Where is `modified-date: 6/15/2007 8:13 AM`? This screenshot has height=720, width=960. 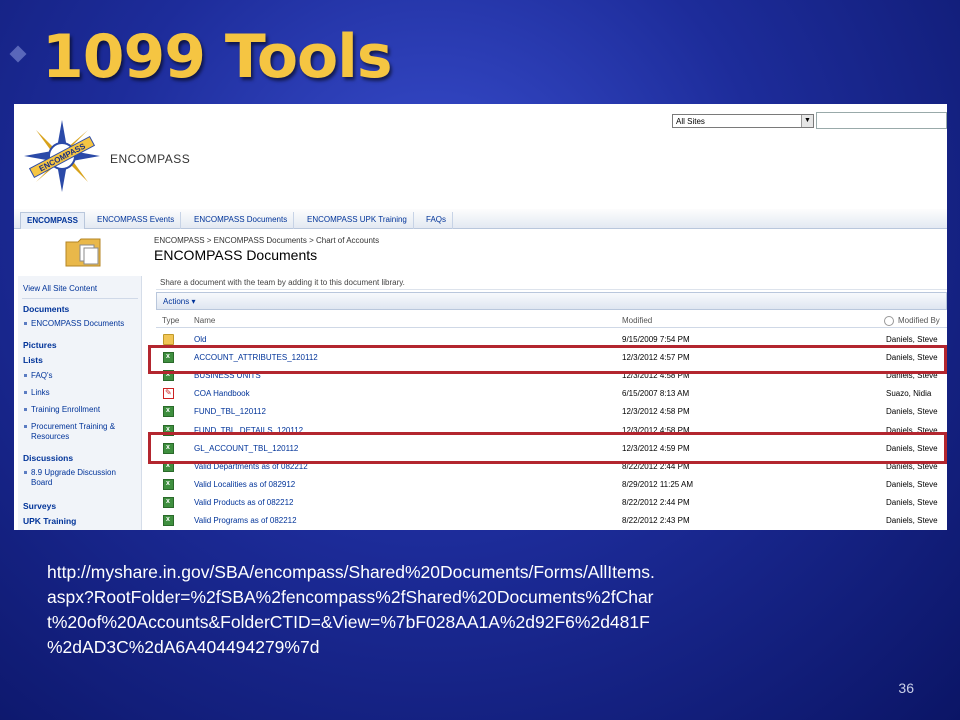 modified-date: 6/15/2007 8:13 AM is located at coordinates (656, 394).